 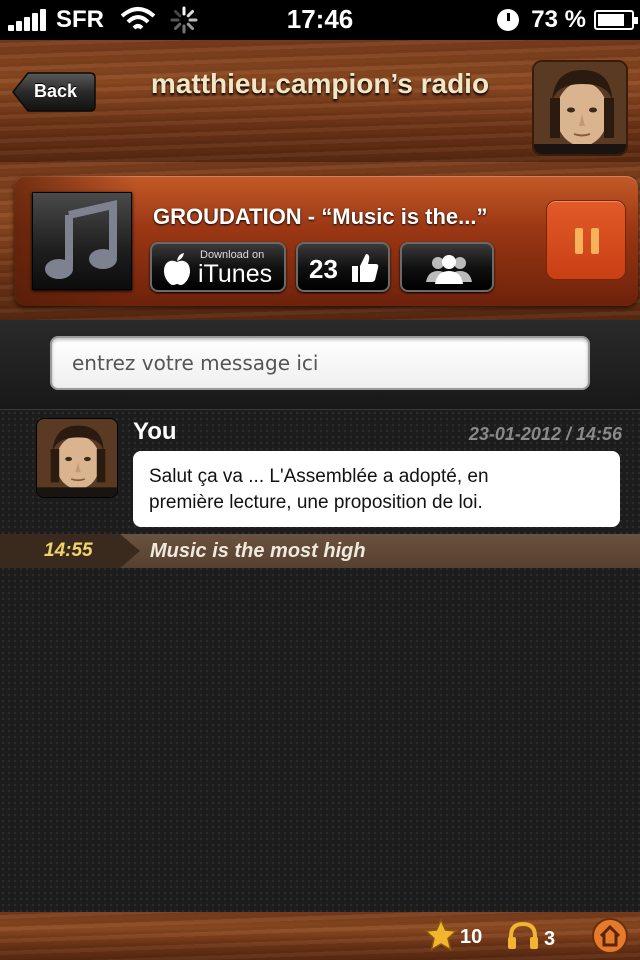 I want to click on thumbs-up-icon, so click(x=365, y=268).